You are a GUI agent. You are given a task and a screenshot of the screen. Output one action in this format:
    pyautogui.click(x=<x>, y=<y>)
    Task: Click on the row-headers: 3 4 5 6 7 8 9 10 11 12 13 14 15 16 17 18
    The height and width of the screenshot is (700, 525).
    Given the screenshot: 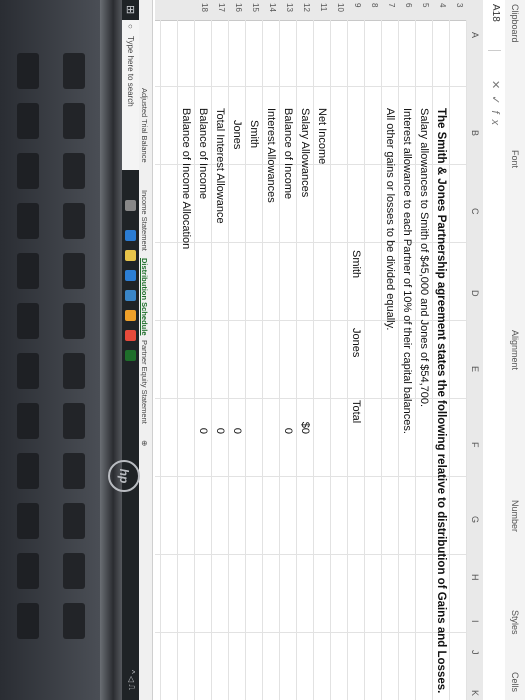 What is the action you would take?
    pyautogui.click(x=311, y=10)
    